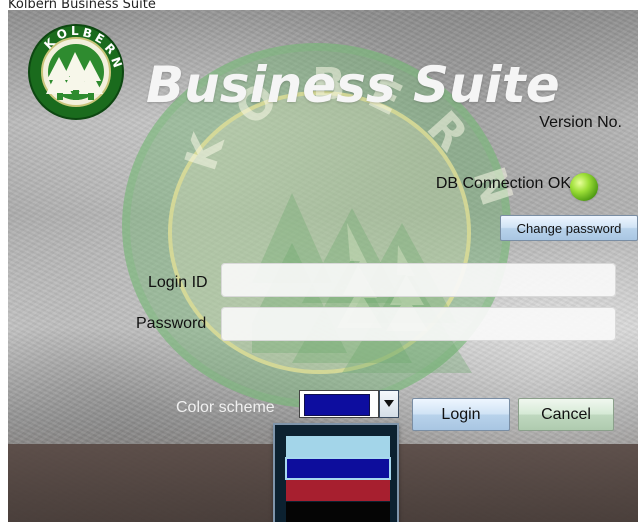  I want to click on color-scheme-label: Color scheme, so click(225, 407).